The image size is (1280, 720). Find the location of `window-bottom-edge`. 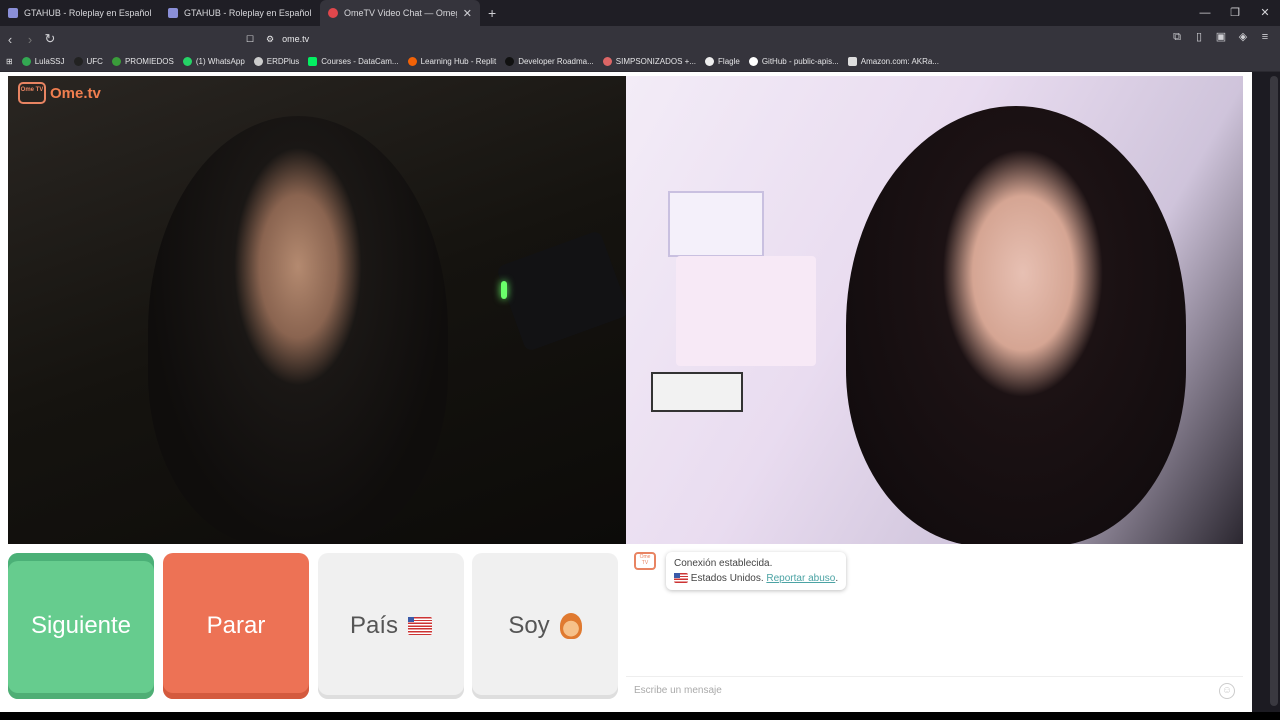

window-bottom-edge is located at coordinates (640, 716).